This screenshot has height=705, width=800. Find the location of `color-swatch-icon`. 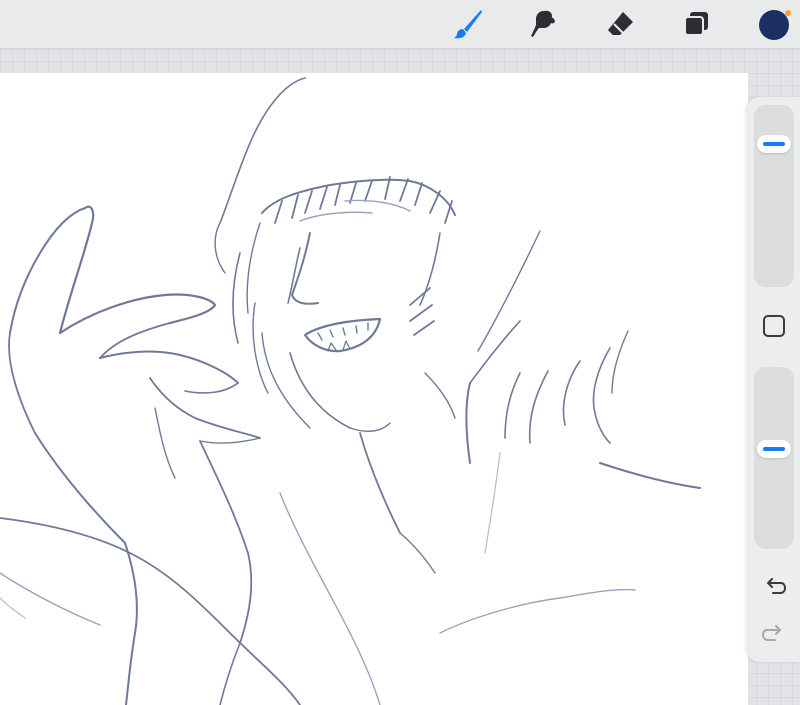

color-swatch-icon is located at coordinates (775, 25).